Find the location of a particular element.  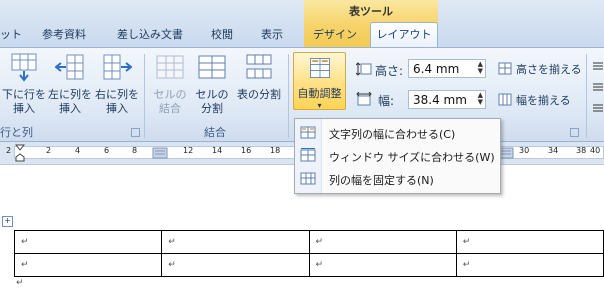

column-width-spinner: 38.4 mm ▲ ▼ is located at coordinates (447, 99).